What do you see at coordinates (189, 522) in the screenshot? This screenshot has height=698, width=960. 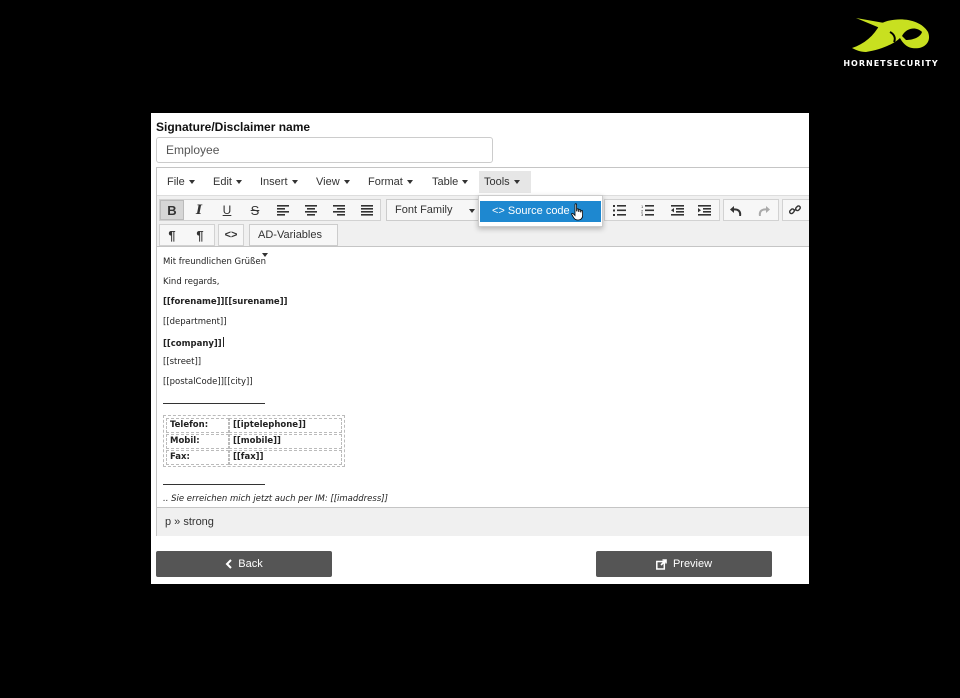 I see `element-path: p » strong` at bounding box center [189, 522].